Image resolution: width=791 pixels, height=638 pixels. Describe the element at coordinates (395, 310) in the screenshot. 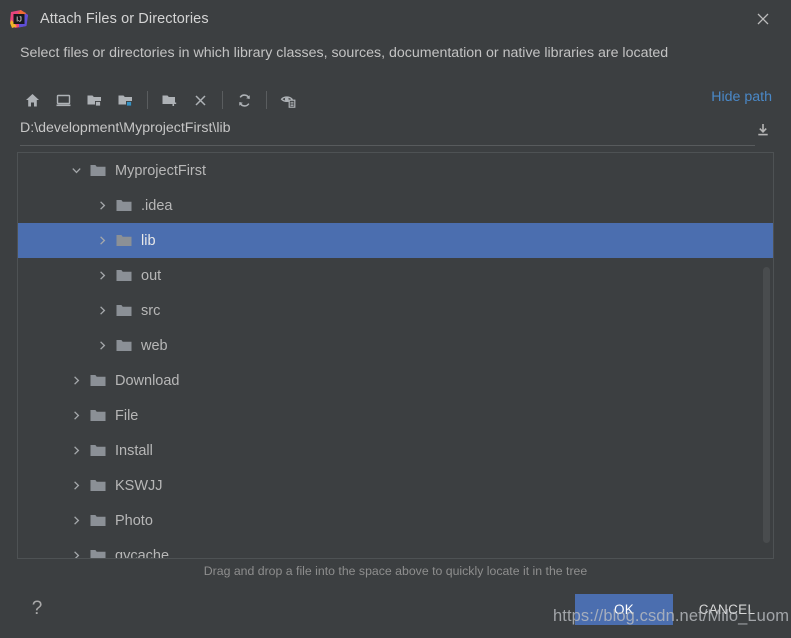

I see `tree-node-src: src` at that location.